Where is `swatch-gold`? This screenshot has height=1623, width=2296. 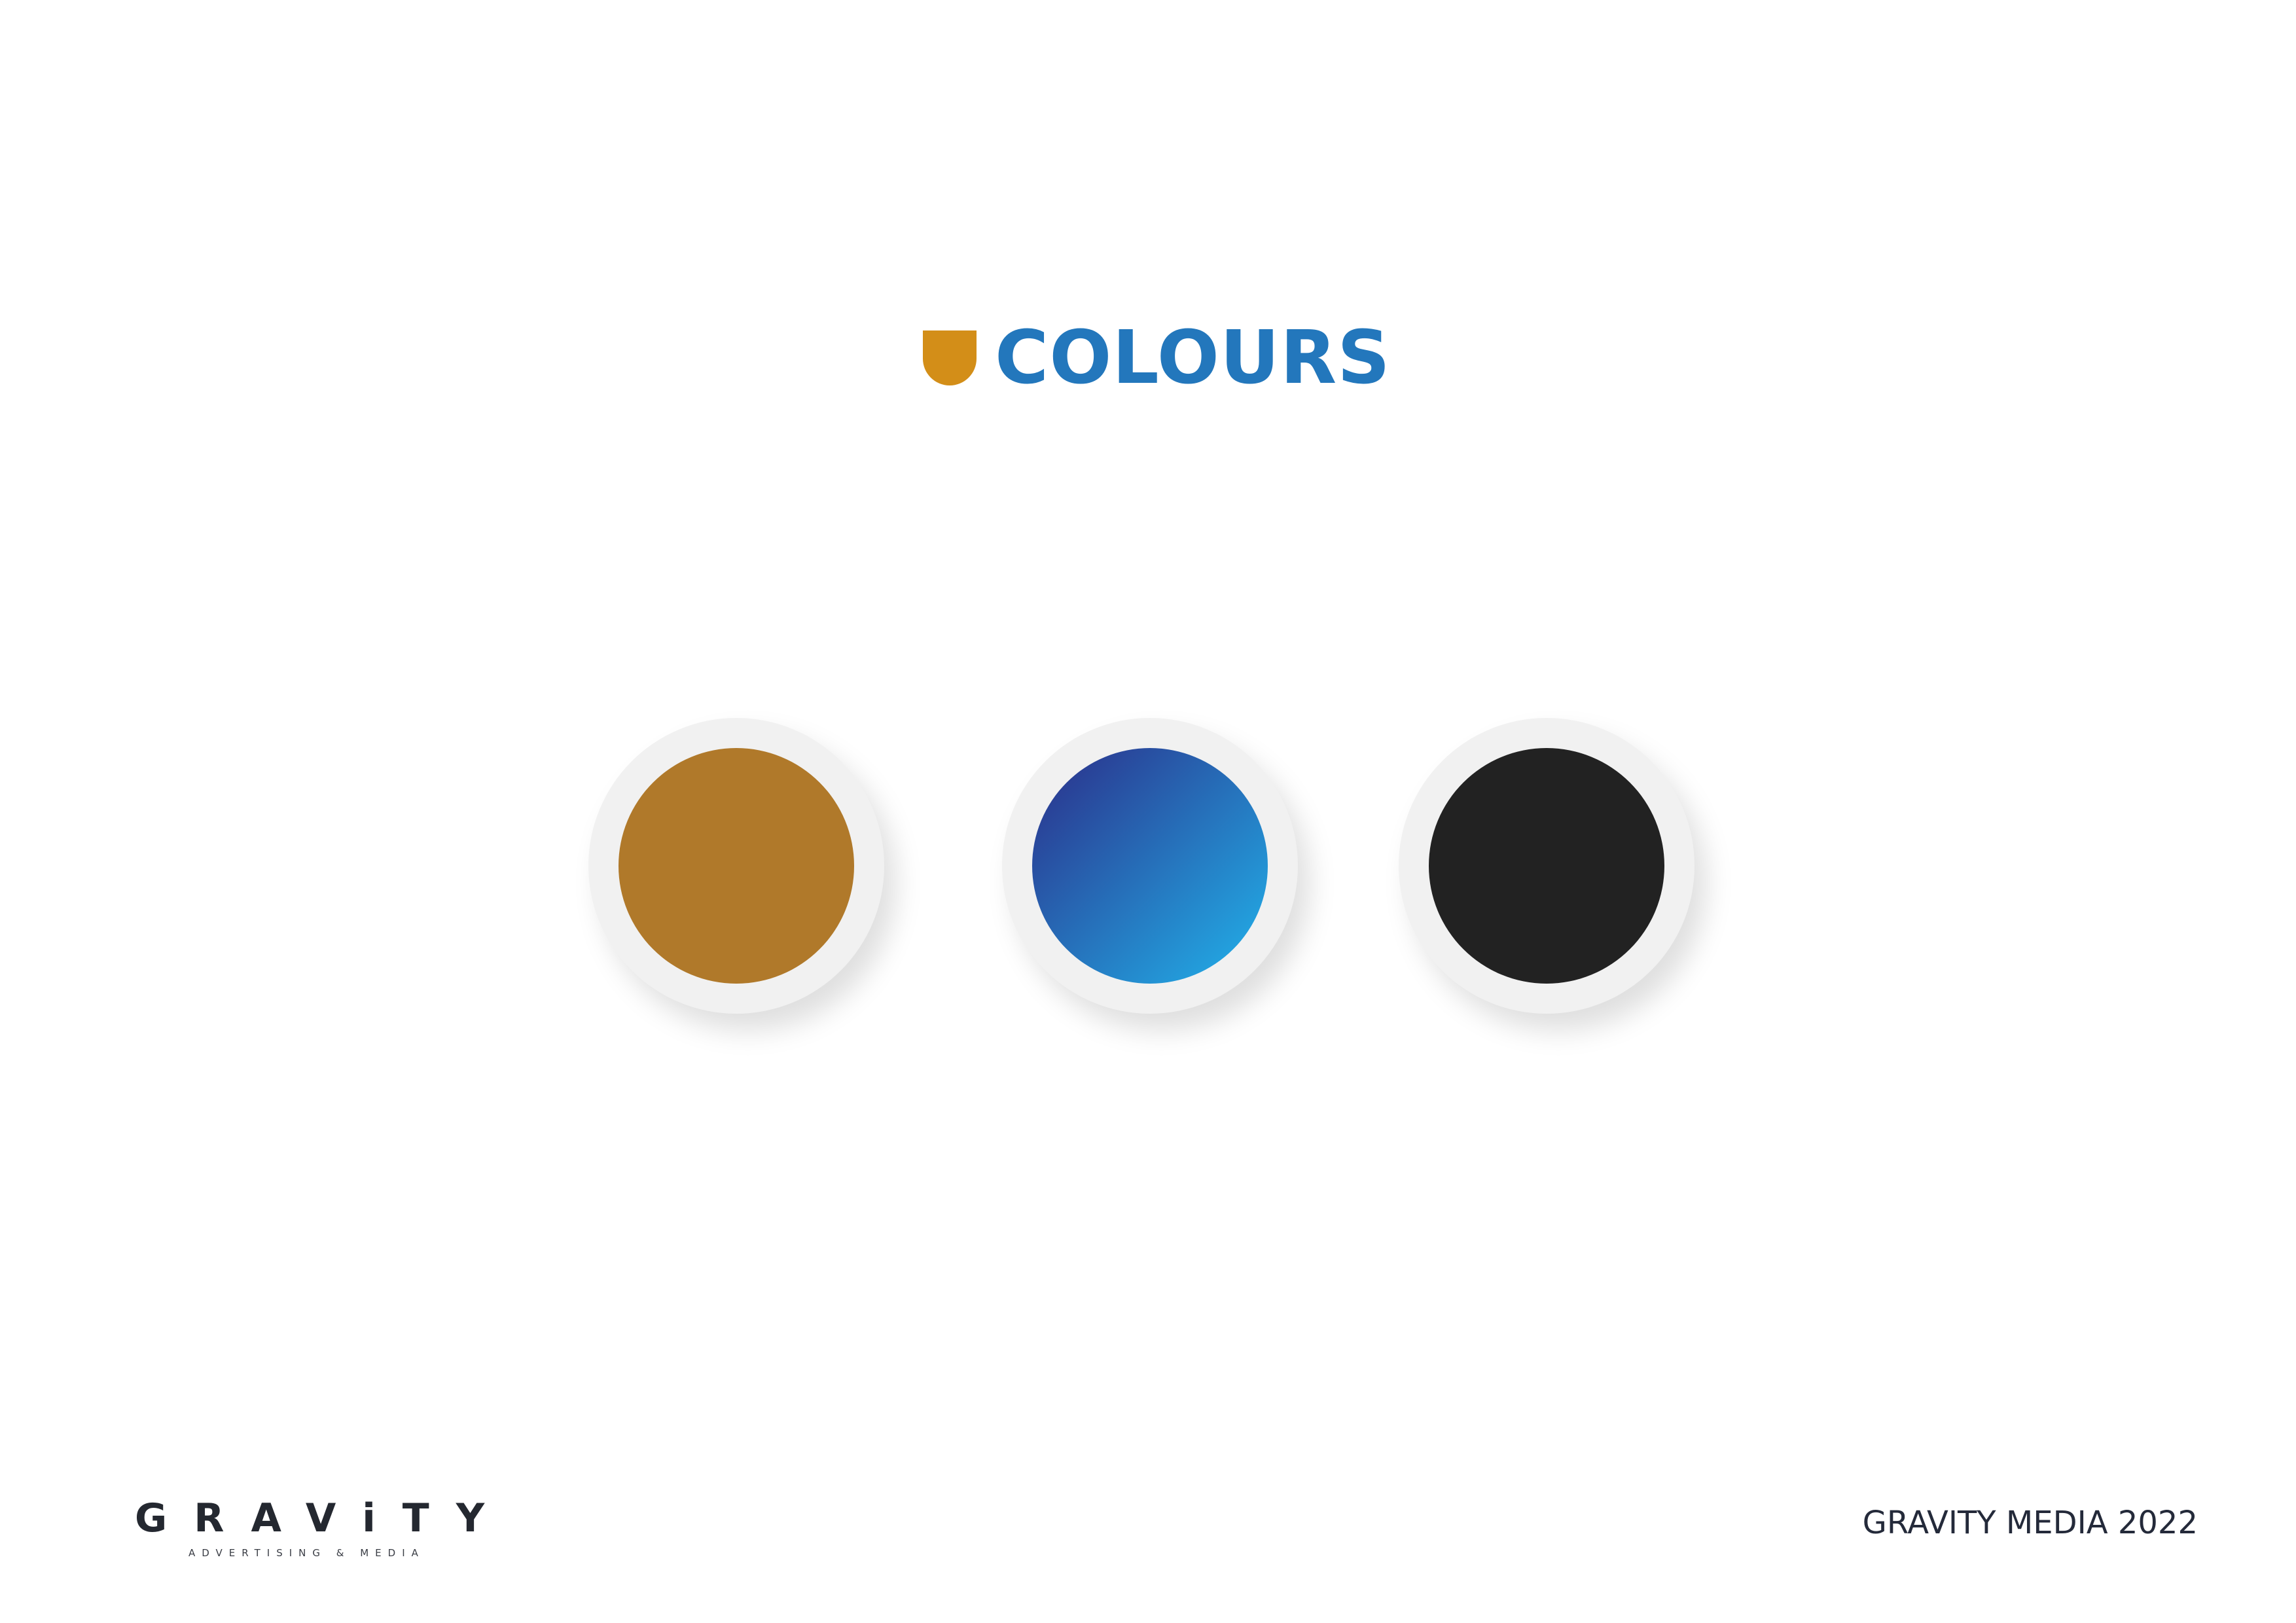 swatch-gold is located at coordinates (736, 866).